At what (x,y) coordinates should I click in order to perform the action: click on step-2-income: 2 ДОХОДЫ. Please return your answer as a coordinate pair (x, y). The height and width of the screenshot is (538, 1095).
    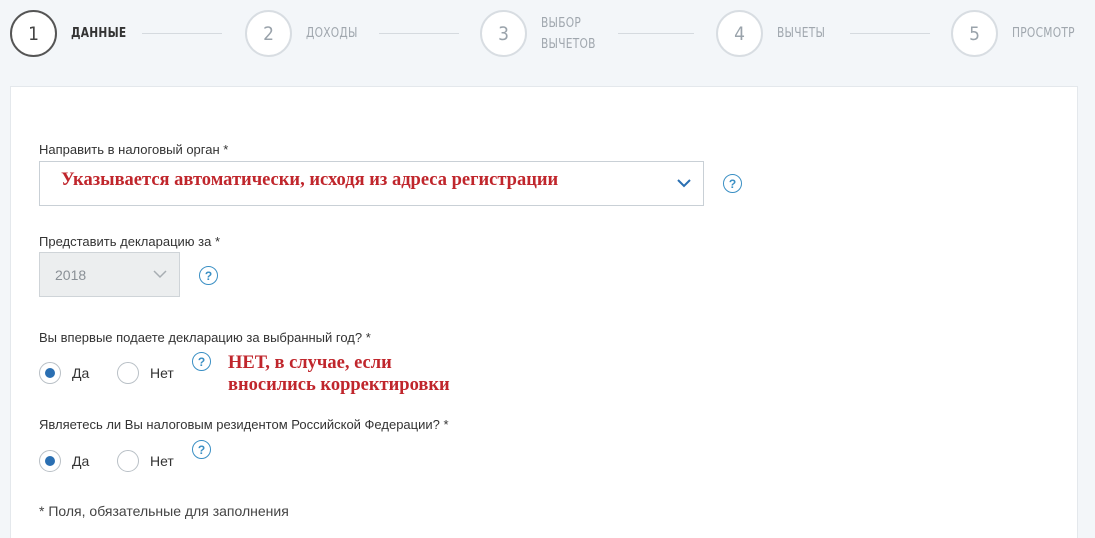
    Looking at the image, I should click on (307, 33).